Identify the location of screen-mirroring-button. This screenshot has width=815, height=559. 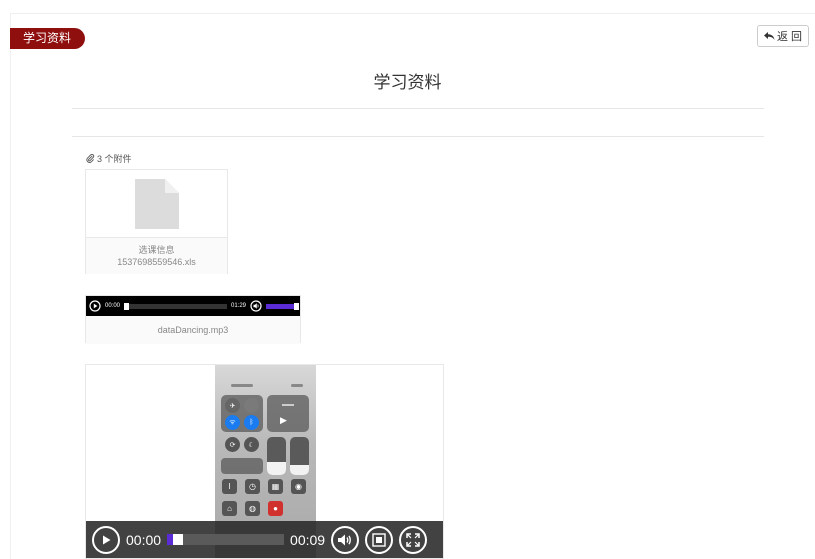
(242, 466).